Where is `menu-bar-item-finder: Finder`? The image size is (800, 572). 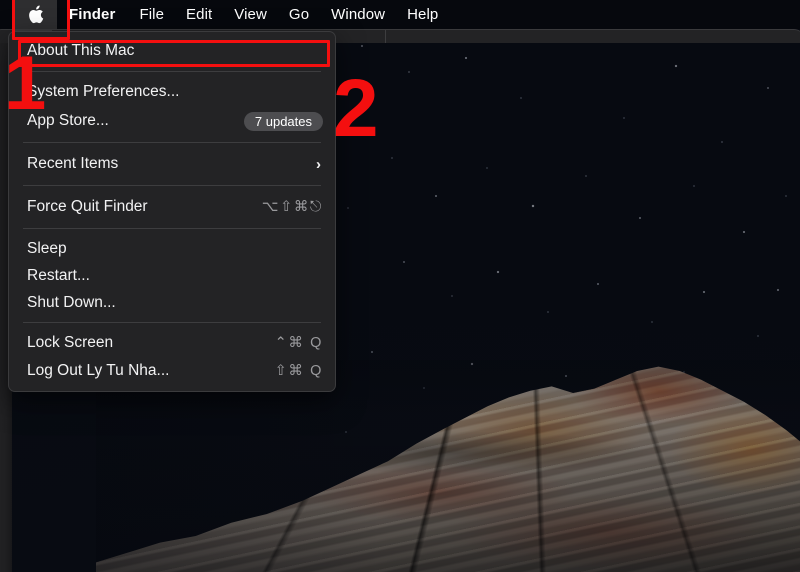
menu-bar-item-finder: Finder is located at coordinates (92, 14).